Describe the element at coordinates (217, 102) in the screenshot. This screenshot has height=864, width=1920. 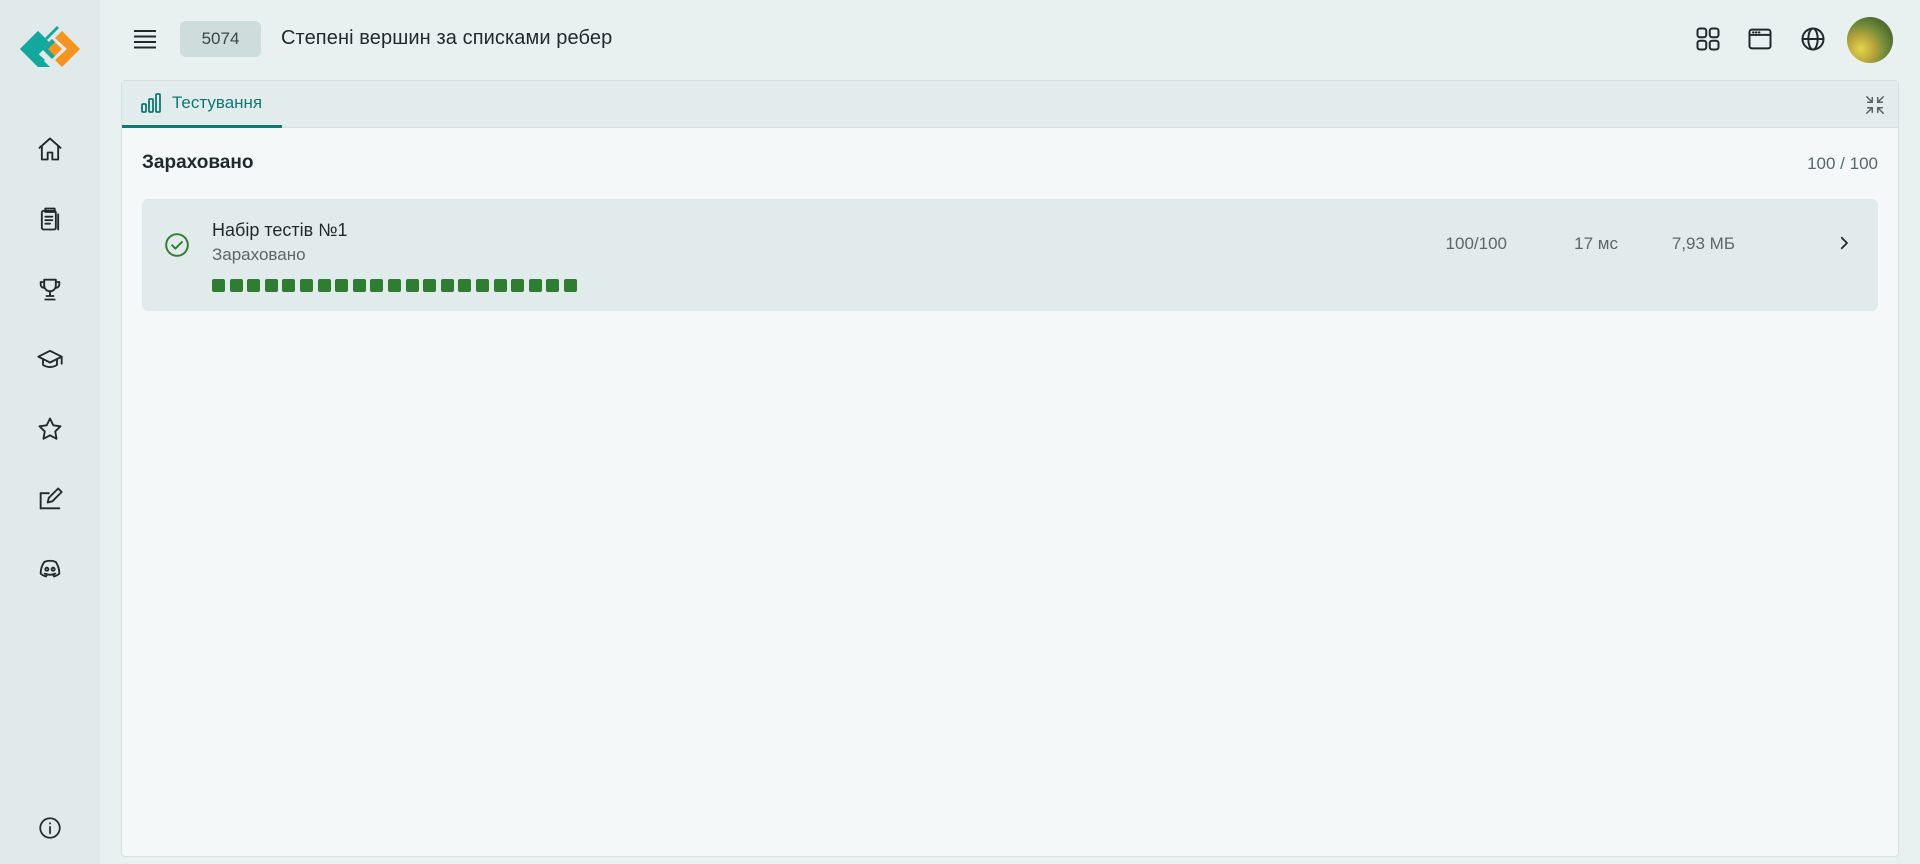
I see `tab-testing-label: Тестування` at that location.